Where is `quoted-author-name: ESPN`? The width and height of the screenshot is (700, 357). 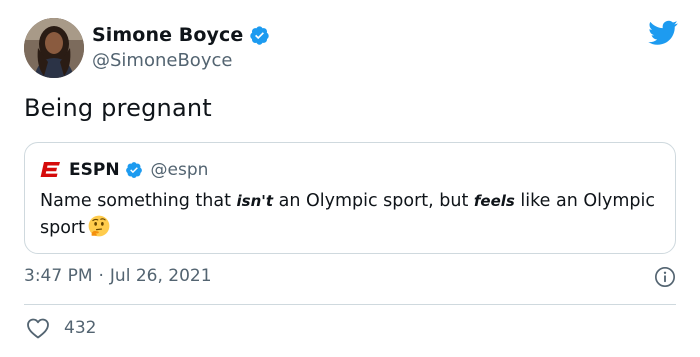 quoted-author-name: ESPN is located at coordinates (94, 170).